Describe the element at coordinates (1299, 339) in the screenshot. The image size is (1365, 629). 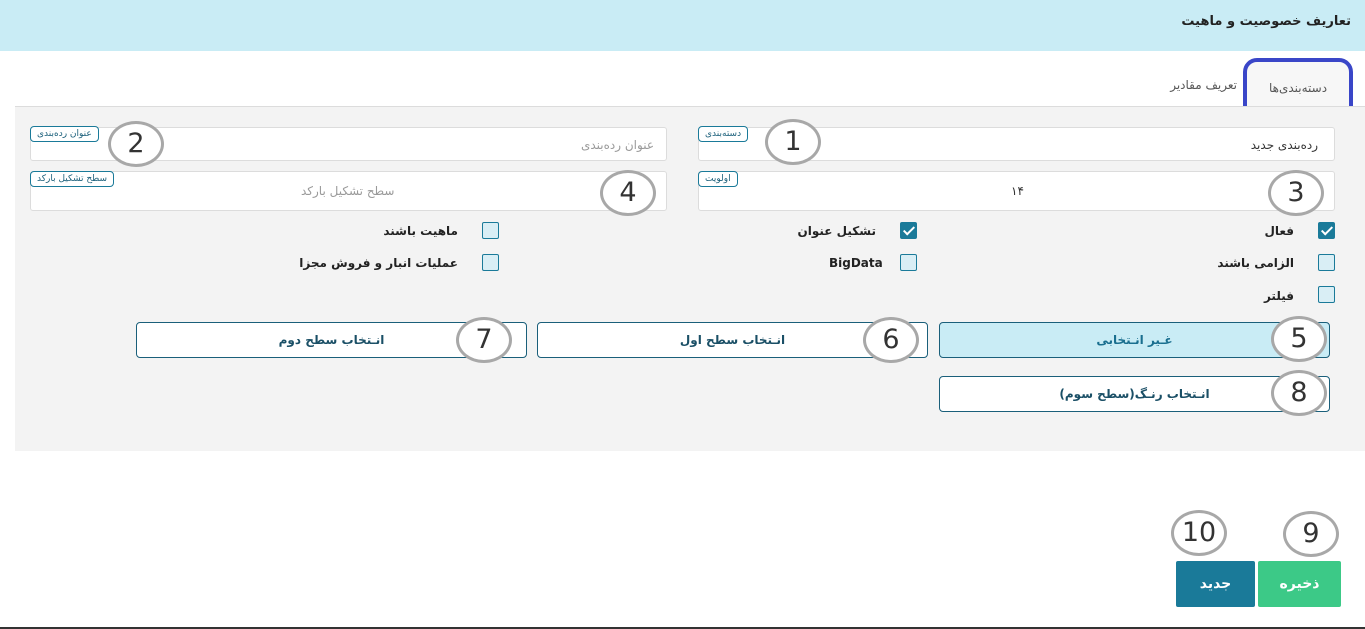
I see `marker-5: 5` at that location.